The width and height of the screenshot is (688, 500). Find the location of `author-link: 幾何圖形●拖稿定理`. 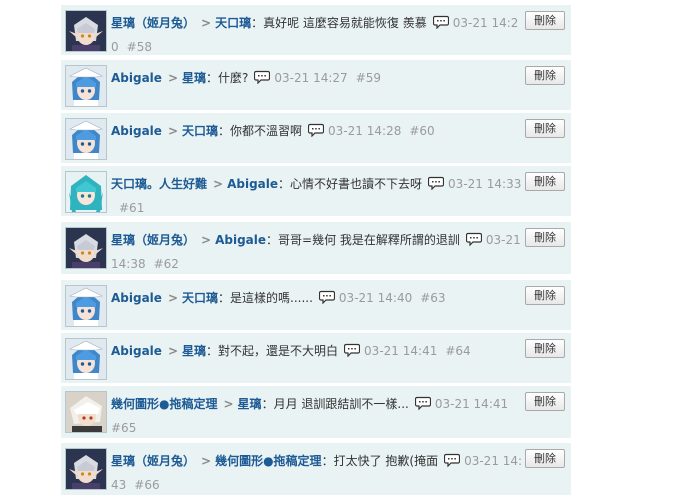

author-link: 幾何圖形●拖稿定理 is located at coordinates (164, 404).